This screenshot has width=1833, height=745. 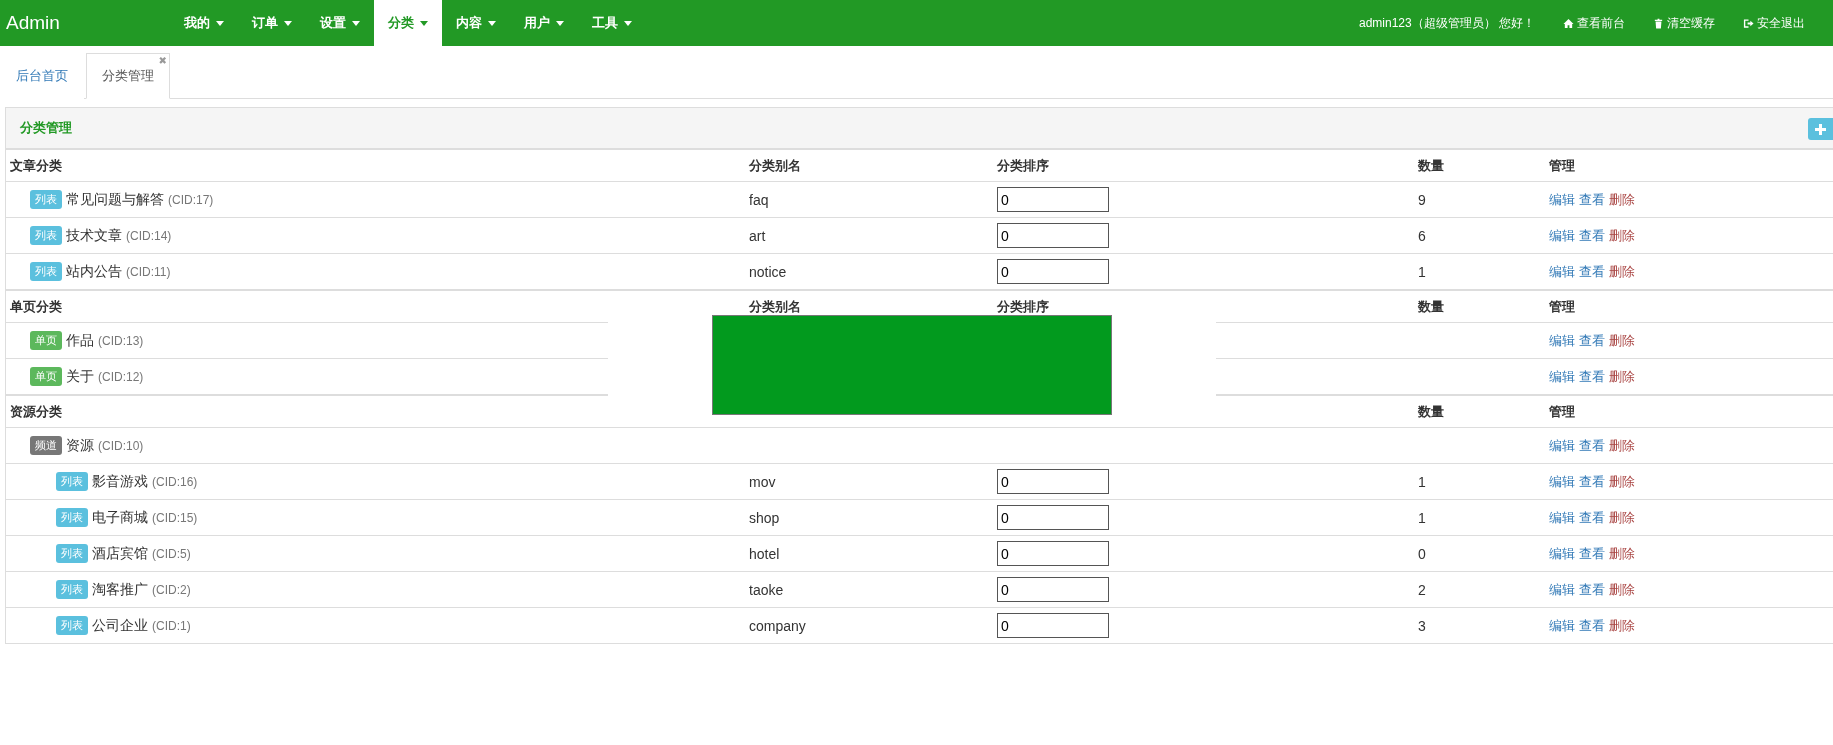 What do you see at coordinates (1658, 23) in the screenshot?
I see `trash-icon` at bounding box center [1658, 23].